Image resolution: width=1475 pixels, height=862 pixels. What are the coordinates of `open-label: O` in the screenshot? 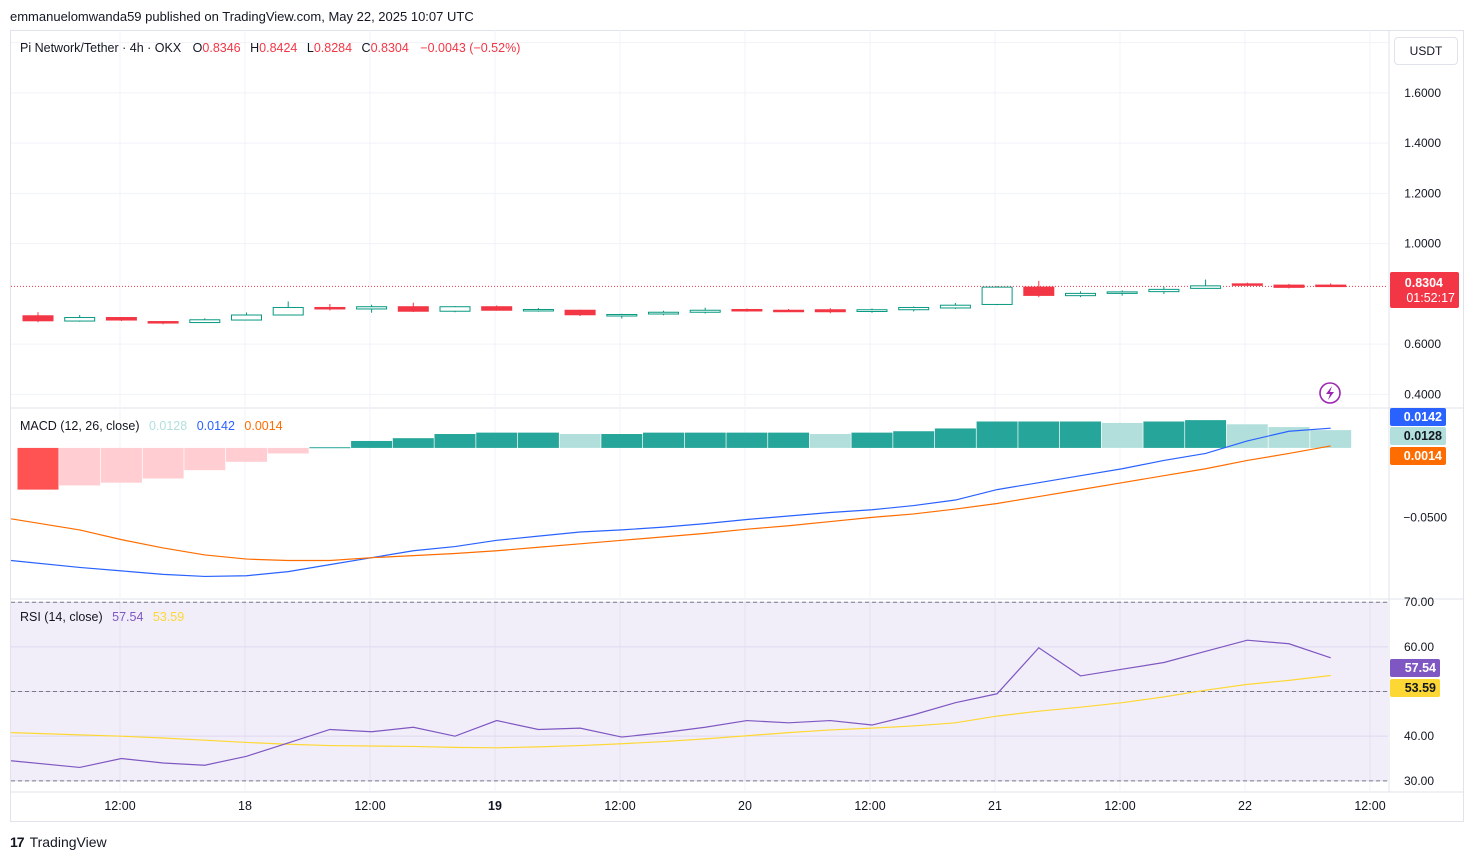 It's located at (198, 48).